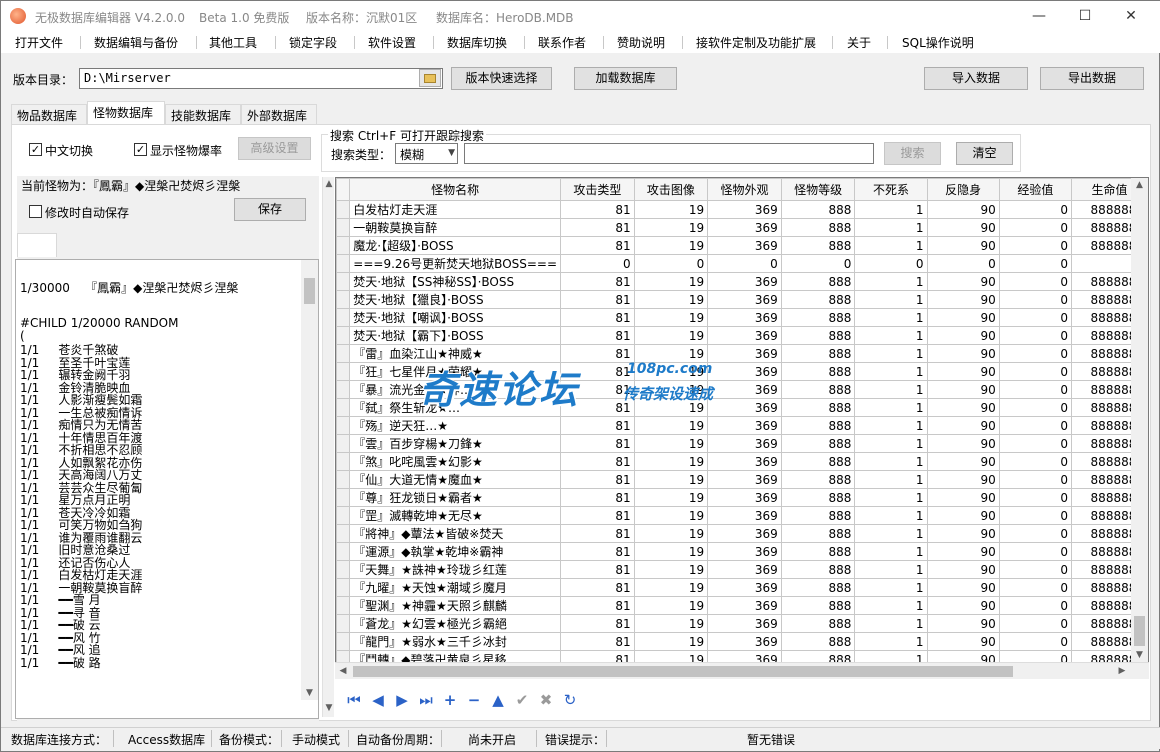  Describe the element at coordinates (742, 551) in the screenshot. I see `table-row: 『運源』◆執掌★乾坤※霸神 81 19 369 888 1 90 0 8888888` at that location.